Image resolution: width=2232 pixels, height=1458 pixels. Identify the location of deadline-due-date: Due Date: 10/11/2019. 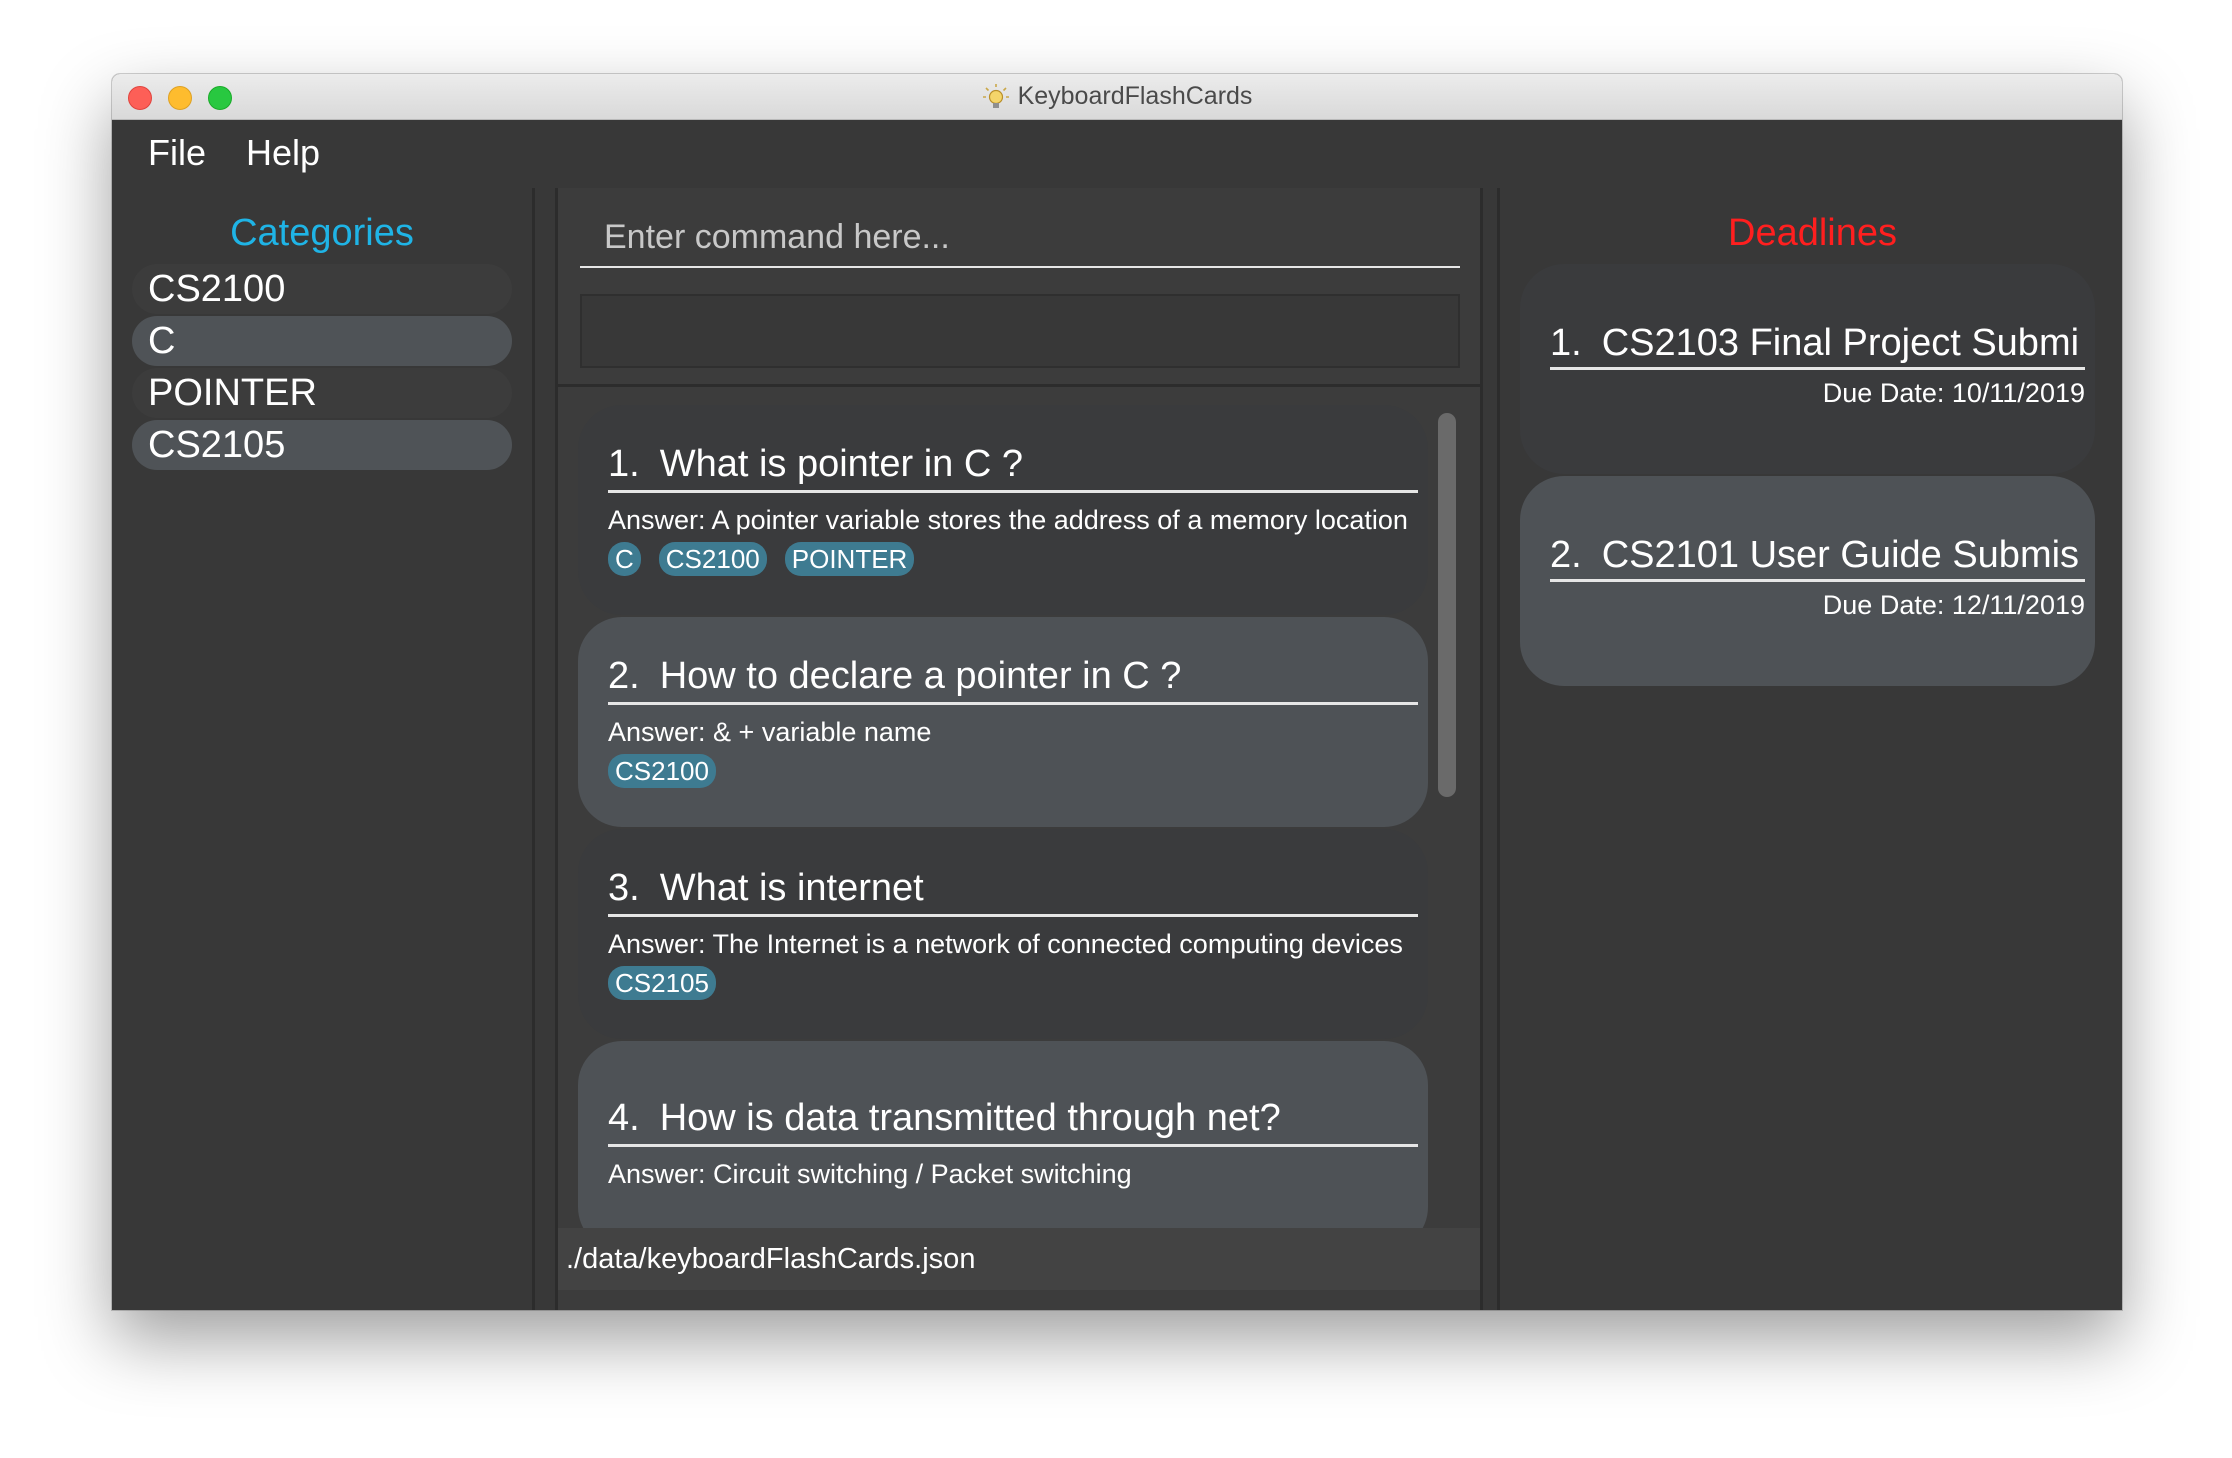
(1953, 393).